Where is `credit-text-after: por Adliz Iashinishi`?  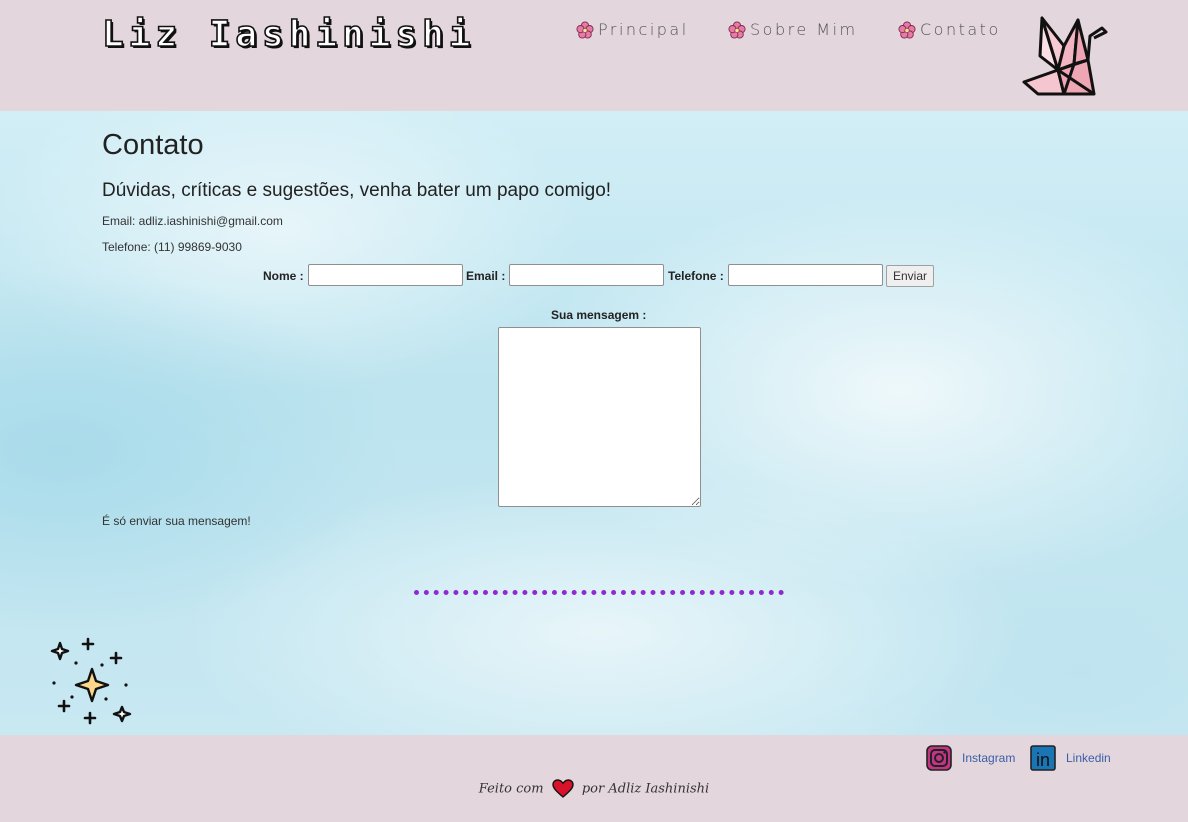
credit-text-after: por Adliz Iashinishi is located at coordinates (645, 789).